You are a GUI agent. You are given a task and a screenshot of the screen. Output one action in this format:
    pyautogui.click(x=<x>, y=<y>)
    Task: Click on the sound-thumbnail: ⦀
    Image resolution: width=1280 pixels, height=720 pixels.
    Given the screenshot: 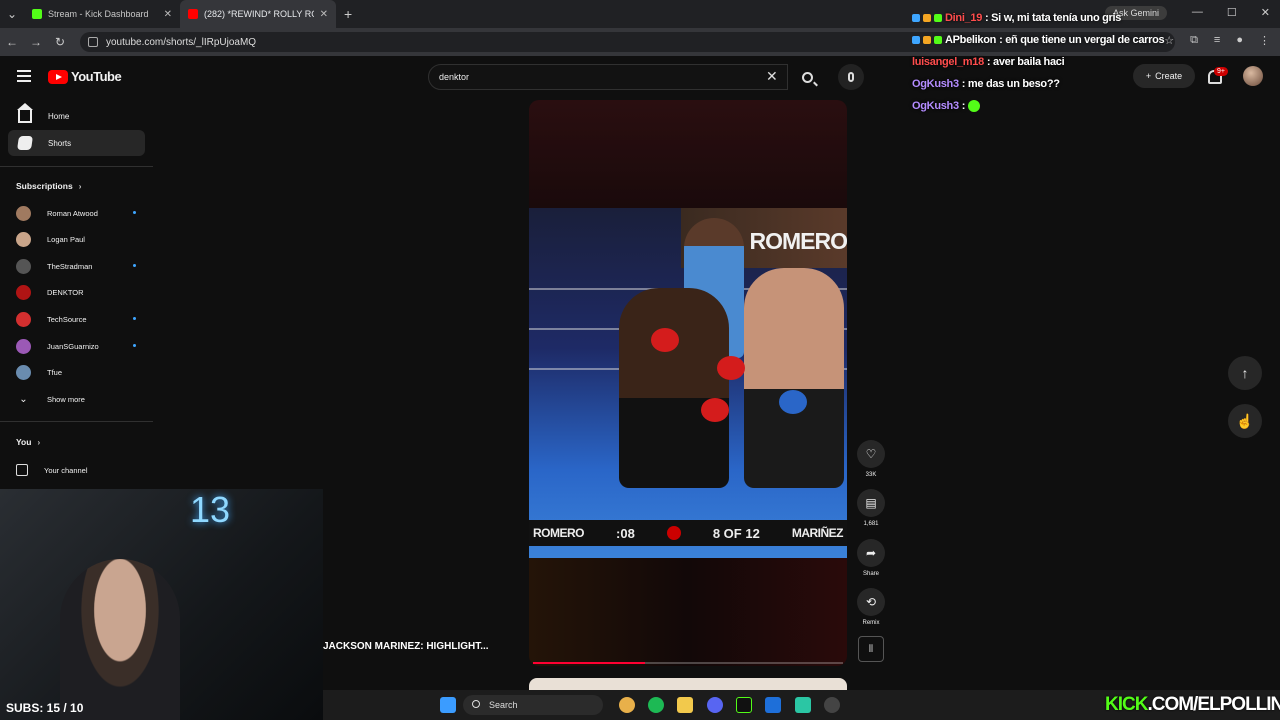 What is the action you would take?
    pyautogui.click(x=871, y=649)
    